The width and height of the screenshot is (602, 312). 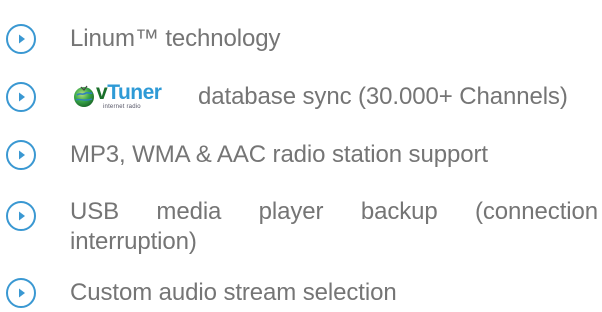 I want to click on feature-text: Custom audio stream selection, so click(x=233, y=292).